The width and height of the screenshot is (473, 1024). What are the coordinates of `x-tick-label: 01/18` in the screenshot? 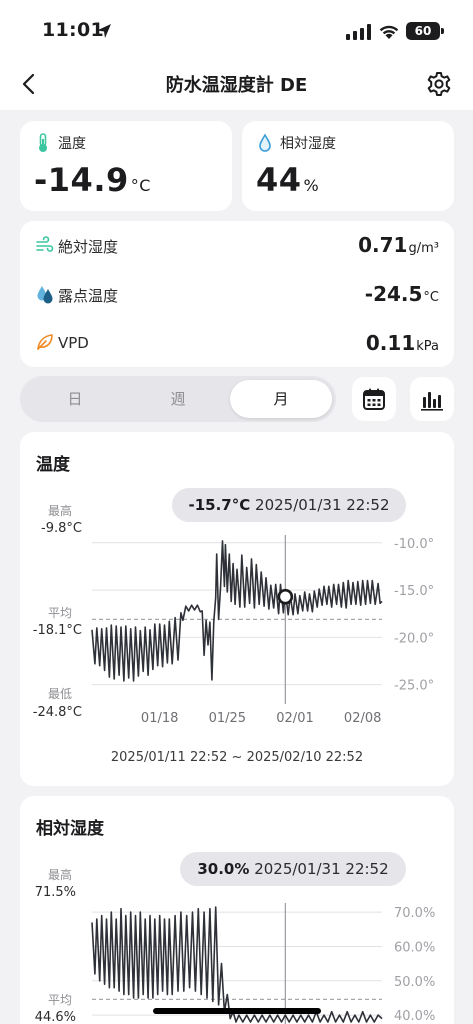 It's located at (159, 718).